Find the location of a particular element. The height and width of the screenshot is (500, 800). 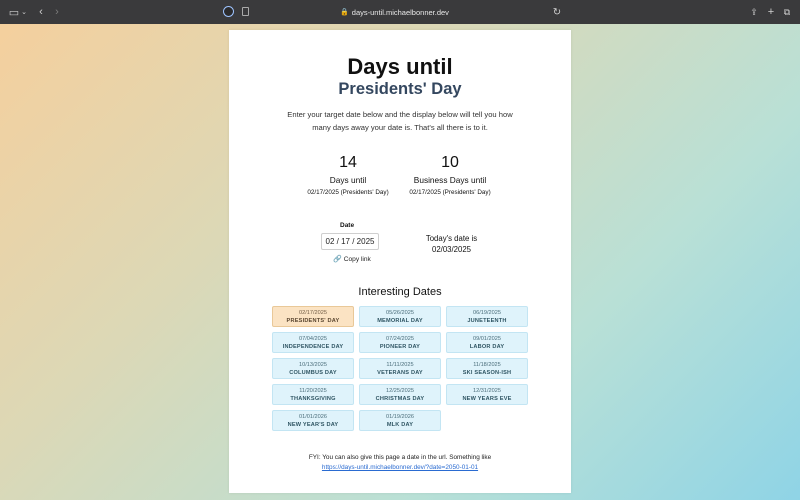

chevron-down-icon: ⌄ is located at coordinates (24, 12).